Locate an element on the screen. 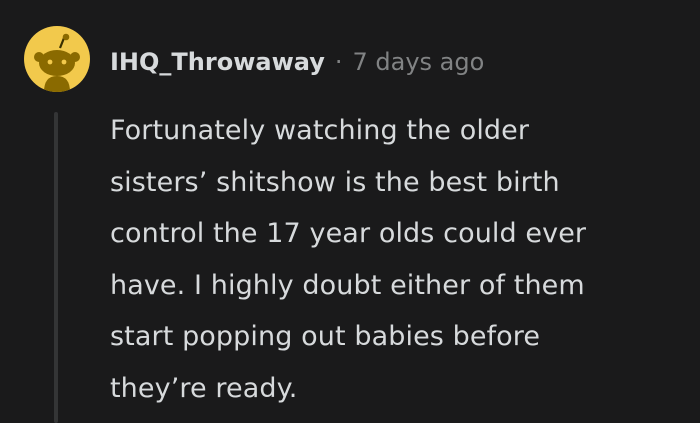  comment-body-line: they’re ready. is located at coordinates (204, 388).